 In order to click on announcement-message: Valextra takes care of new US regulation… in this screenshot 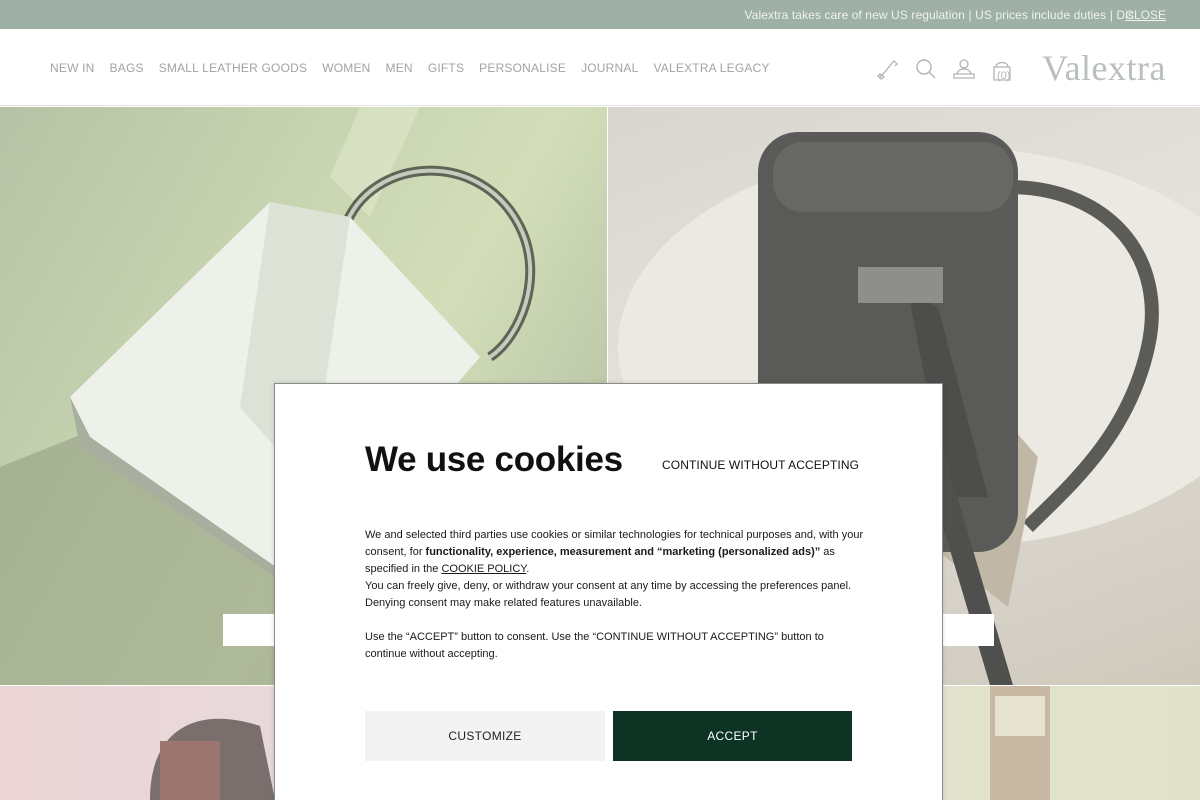, I will do `click(939, 15)`.